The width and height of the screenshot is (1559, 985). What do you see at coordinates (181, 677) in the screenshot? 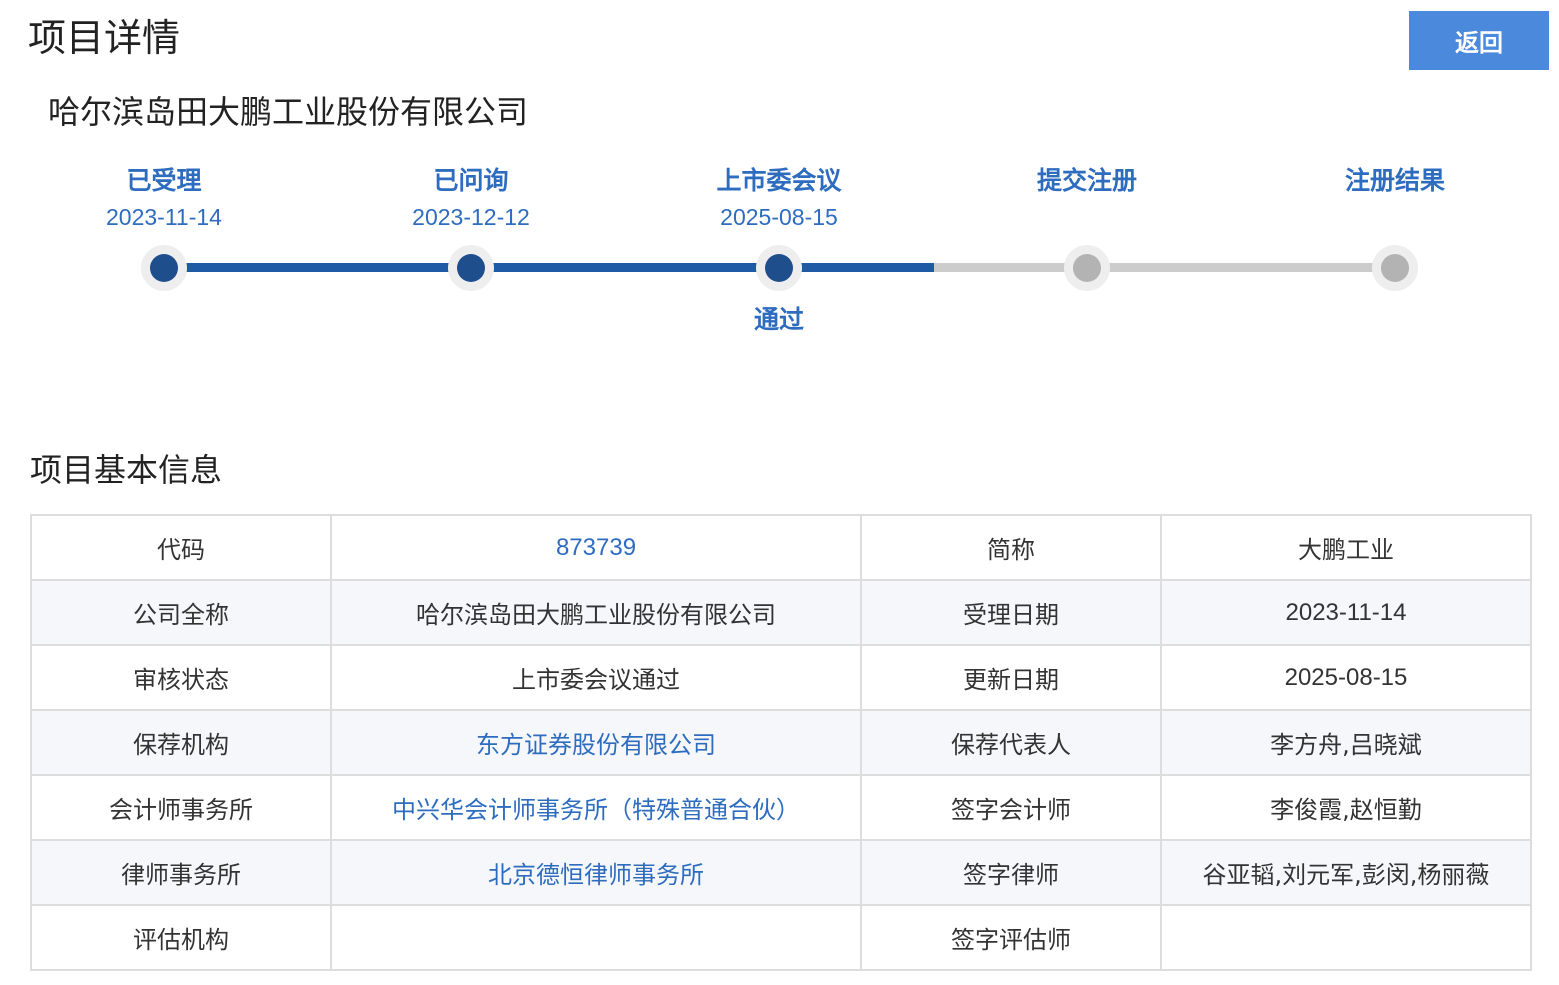
I see `field-label: 审核状态` at bounding box center [181, 677].